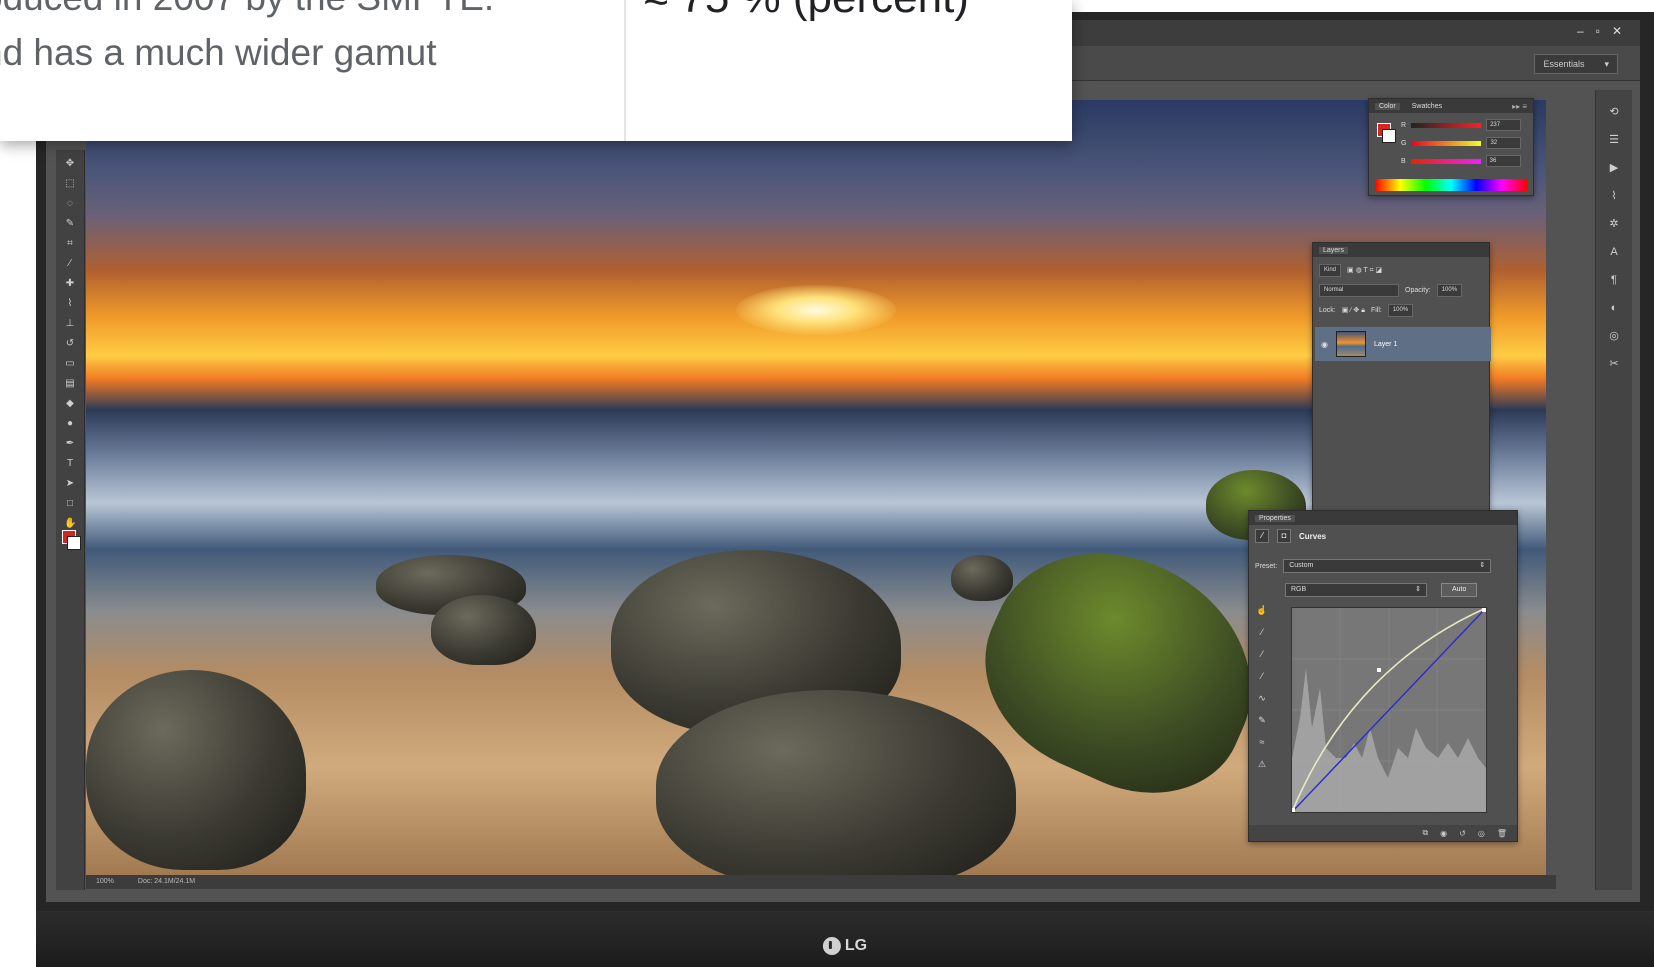 The height and width of the screenshot is (967, 1654). I want to click on curve-point-white, so click(1484, 610).